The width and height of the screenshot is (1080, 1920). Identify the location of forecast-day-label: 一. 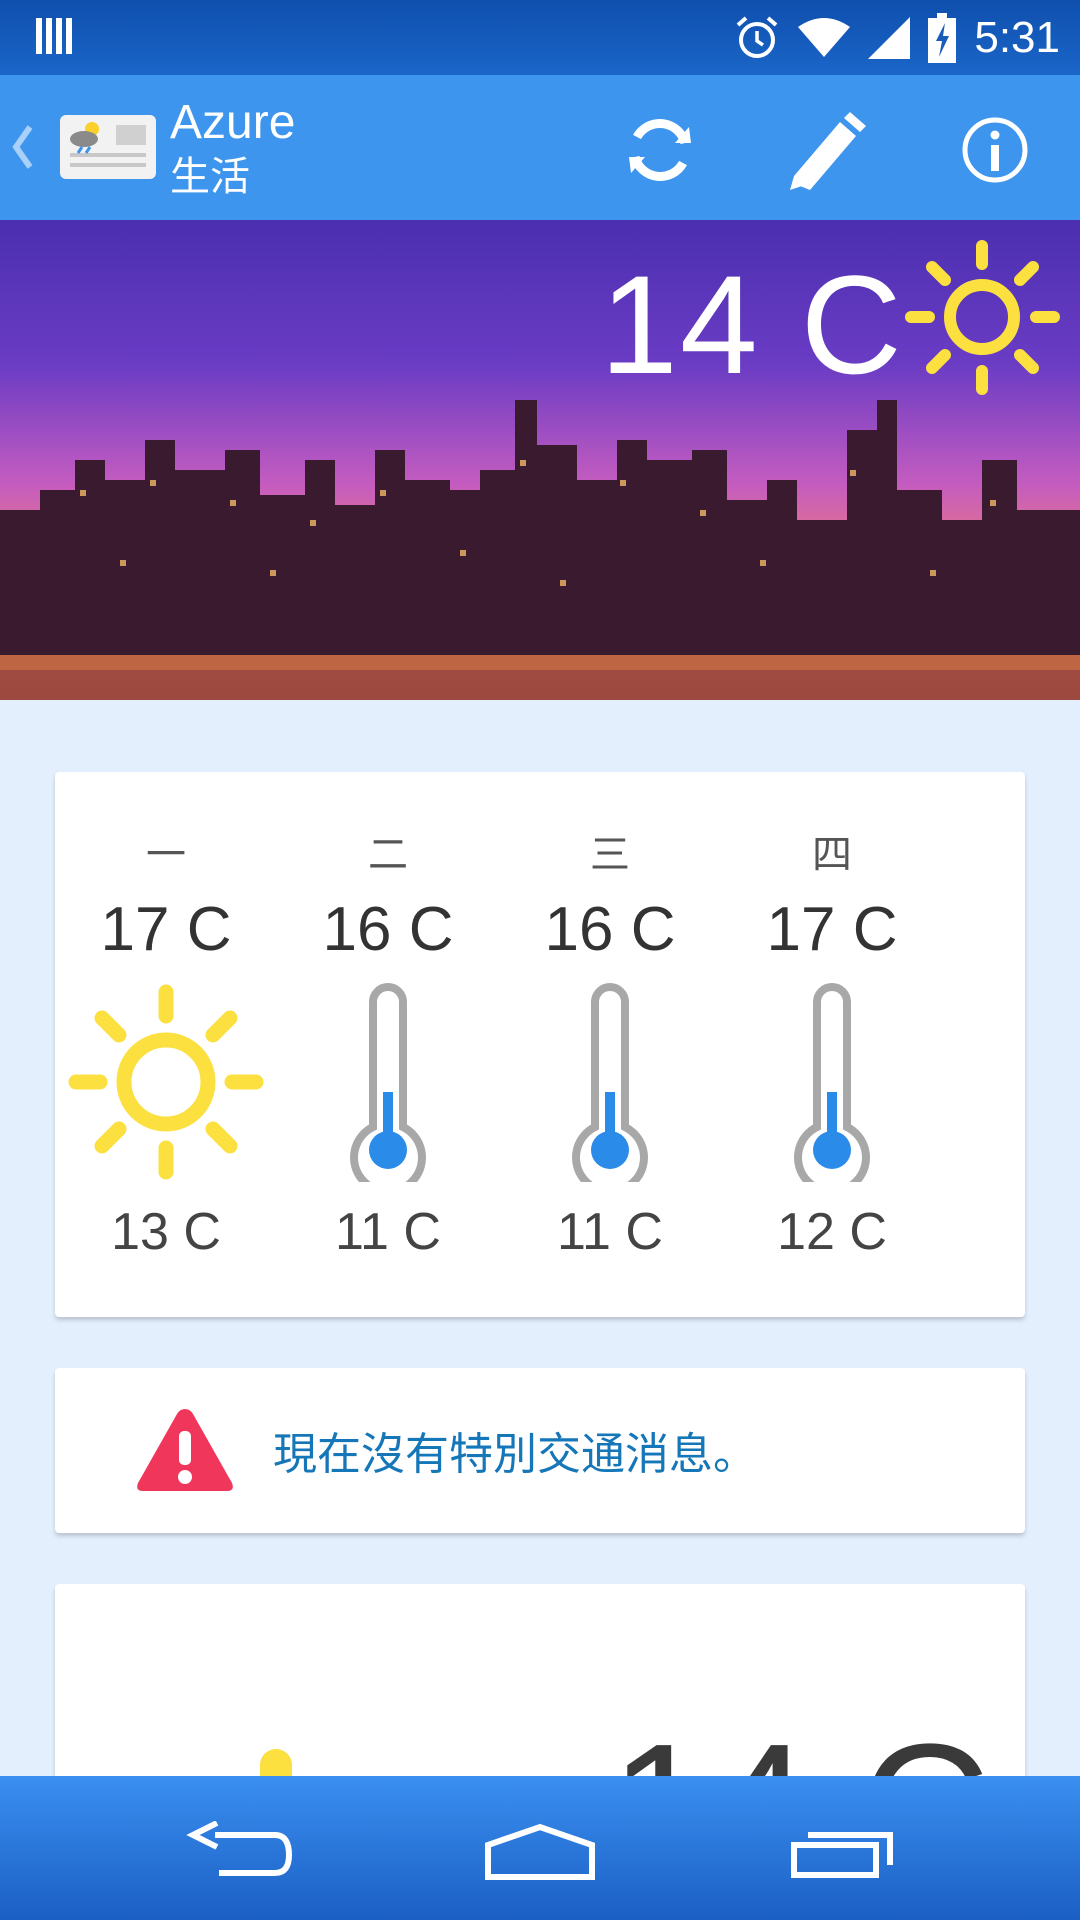
(166, 855).